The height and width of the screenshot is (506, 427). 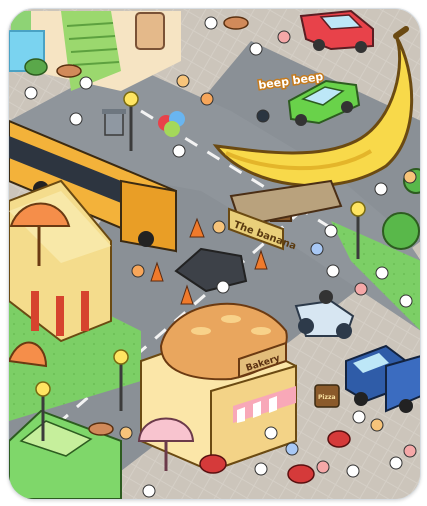 I want to click on svg-text: Pizza, so click(x=327, y=397).